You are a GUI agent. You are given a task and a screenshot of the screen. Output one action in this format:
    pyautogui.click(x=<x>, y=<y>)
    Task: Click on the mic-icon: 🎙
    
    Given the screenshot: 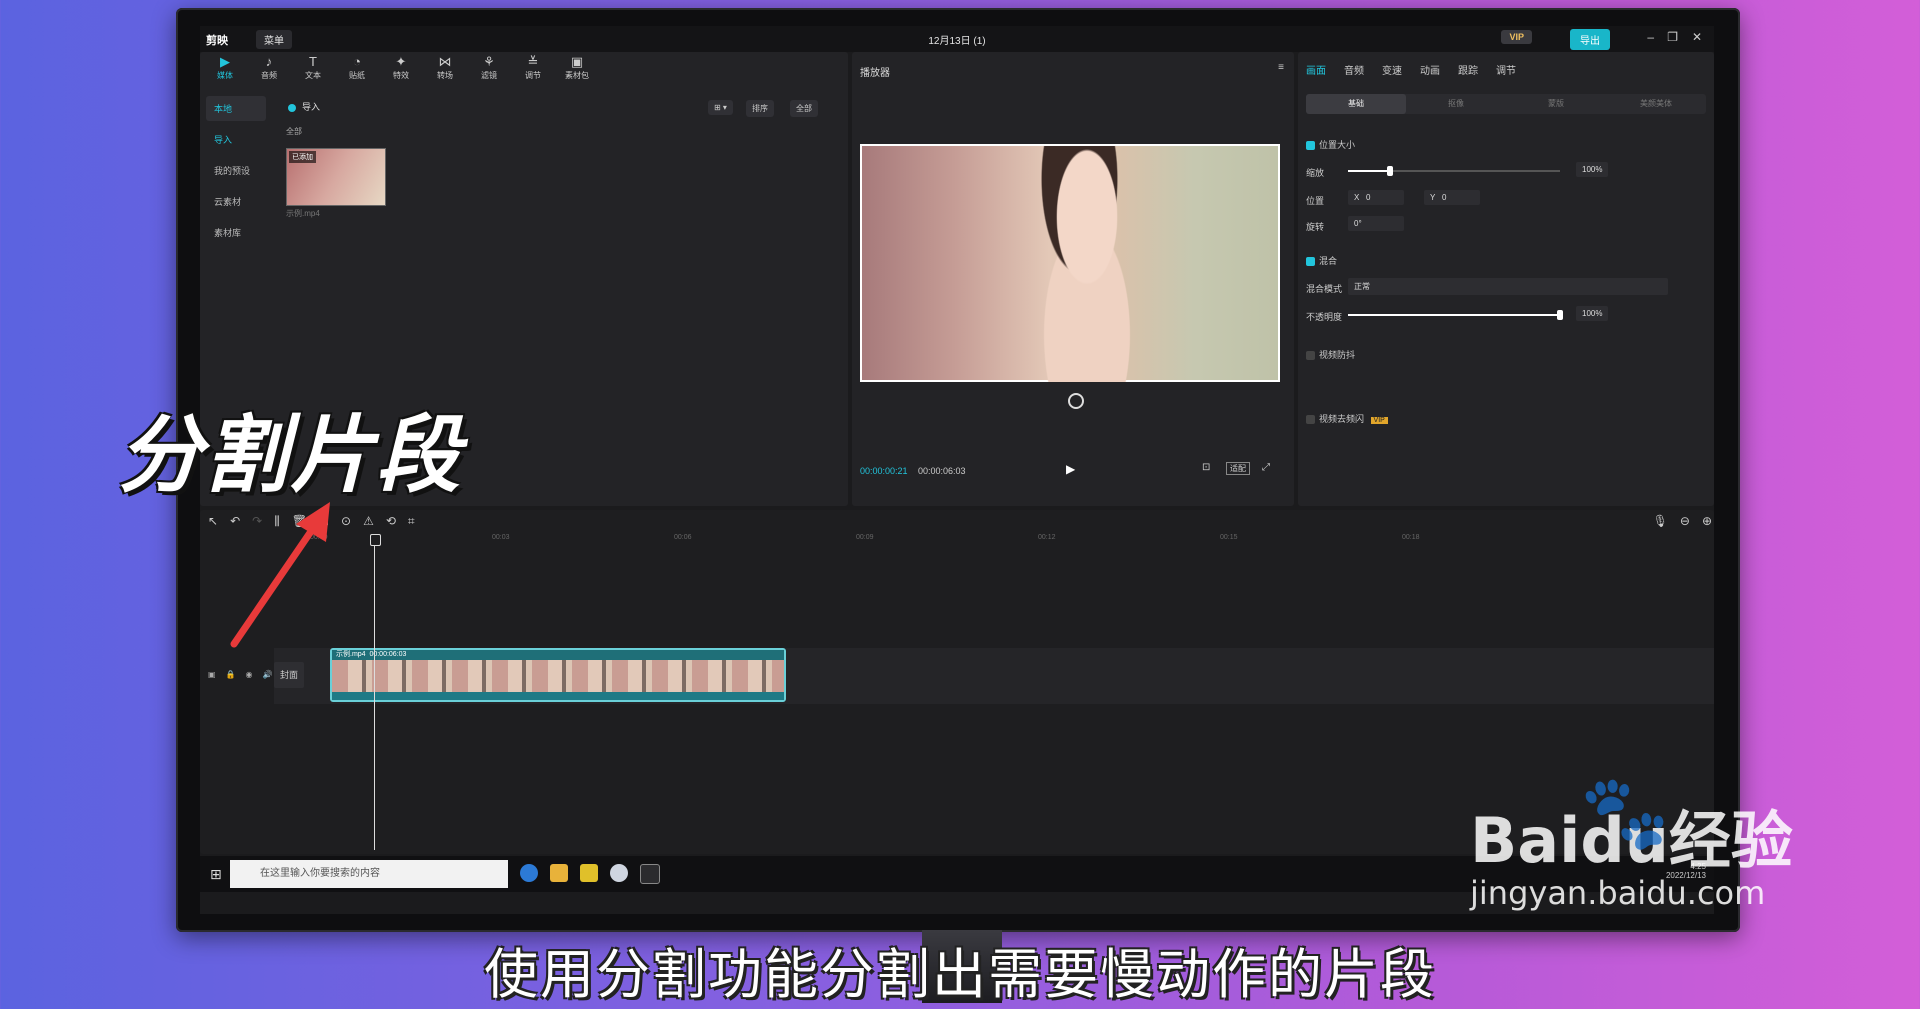 What is the action you would take?
    pyautogui.click(x=1660, y=521)
    